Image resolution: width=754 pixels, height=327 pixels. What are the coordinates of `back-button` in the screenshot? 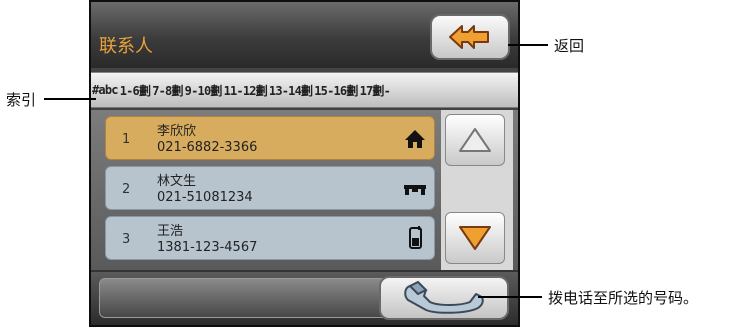 It's located at (470, 37).